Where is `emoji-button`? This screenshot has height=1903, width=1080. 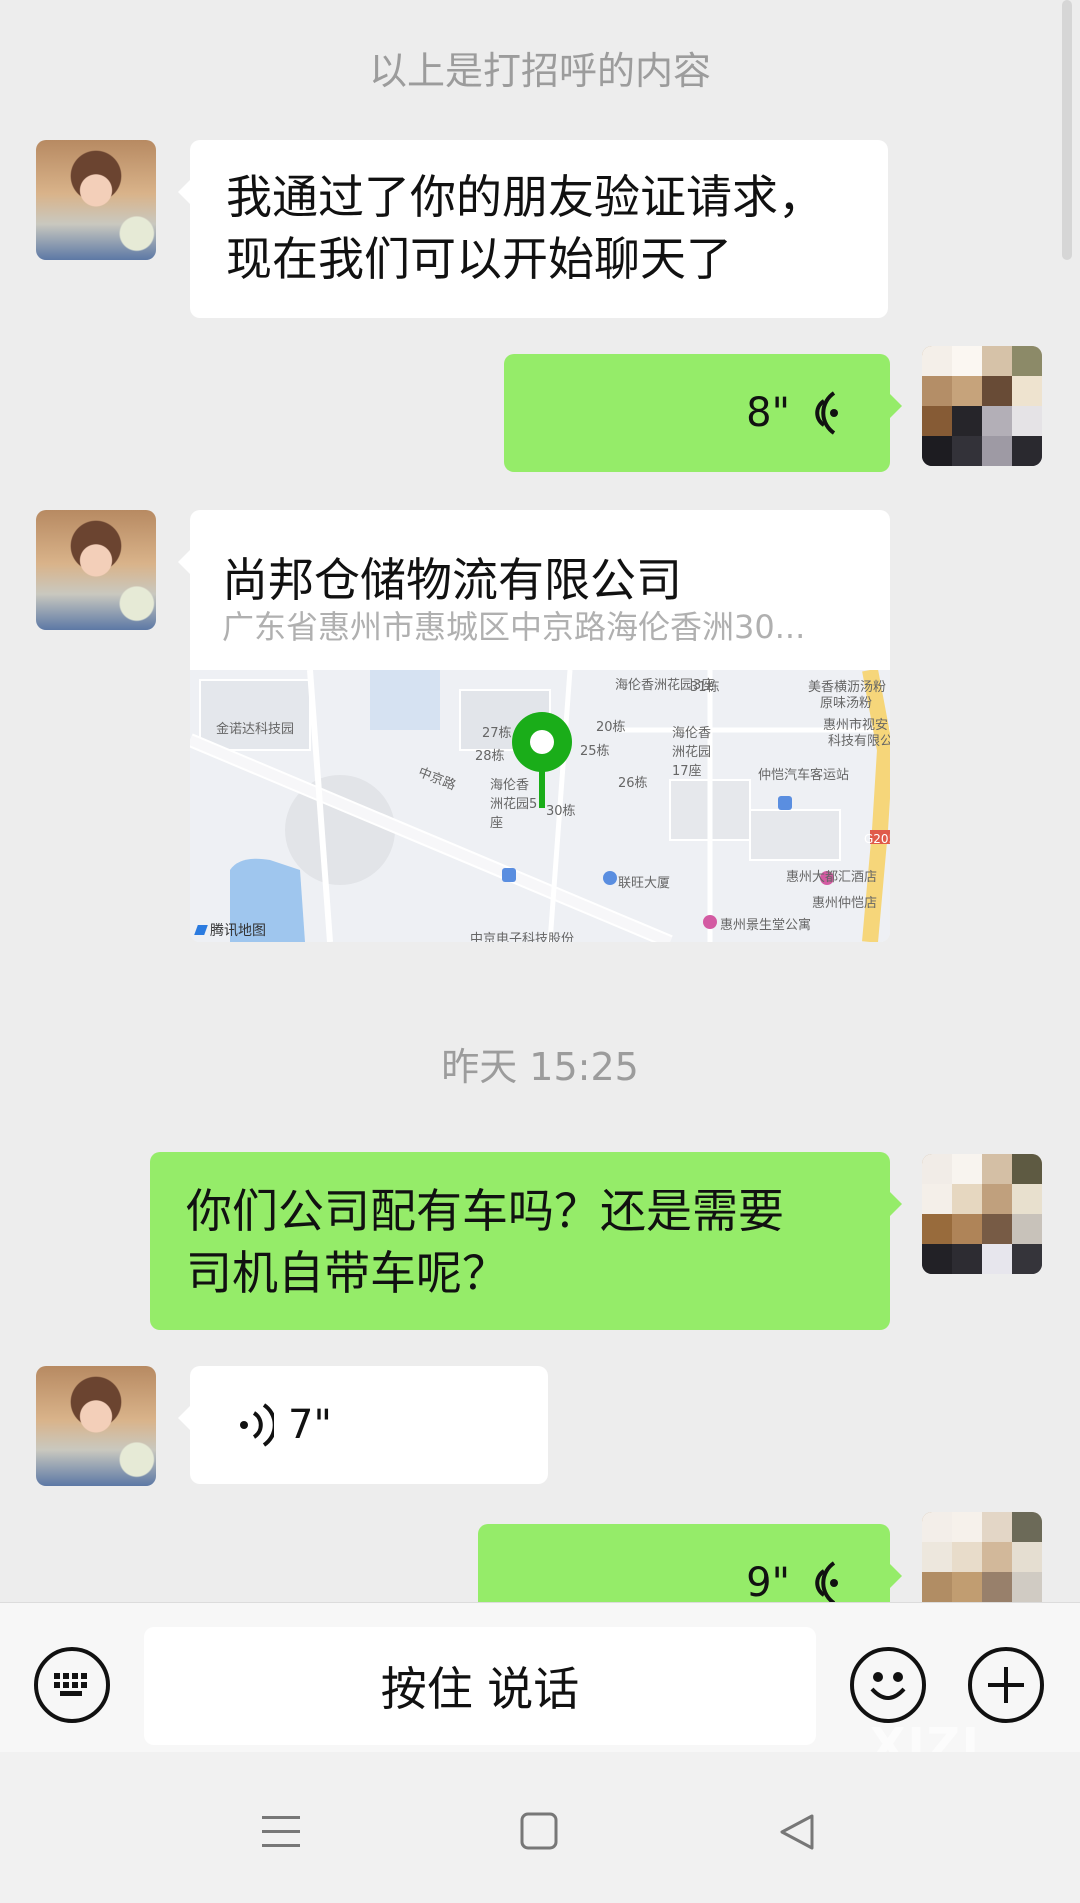 emoji-button is located at coordinates (888, 1685).